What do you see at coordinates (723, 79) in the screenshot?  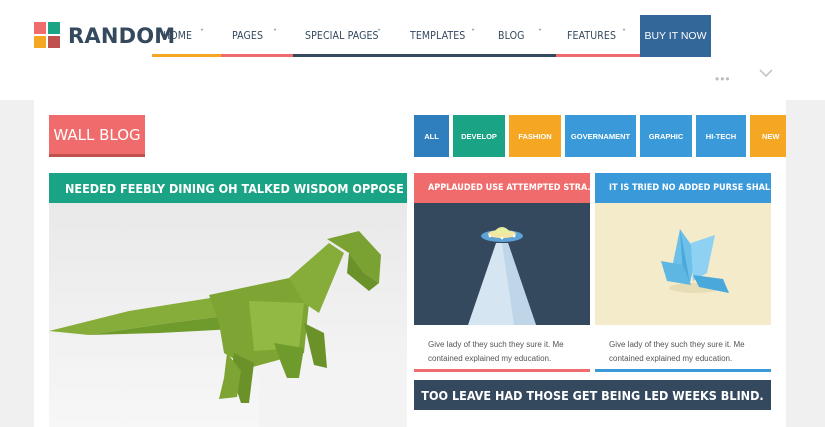 I see `more-icon: •••` at bounding box center [723, 79].